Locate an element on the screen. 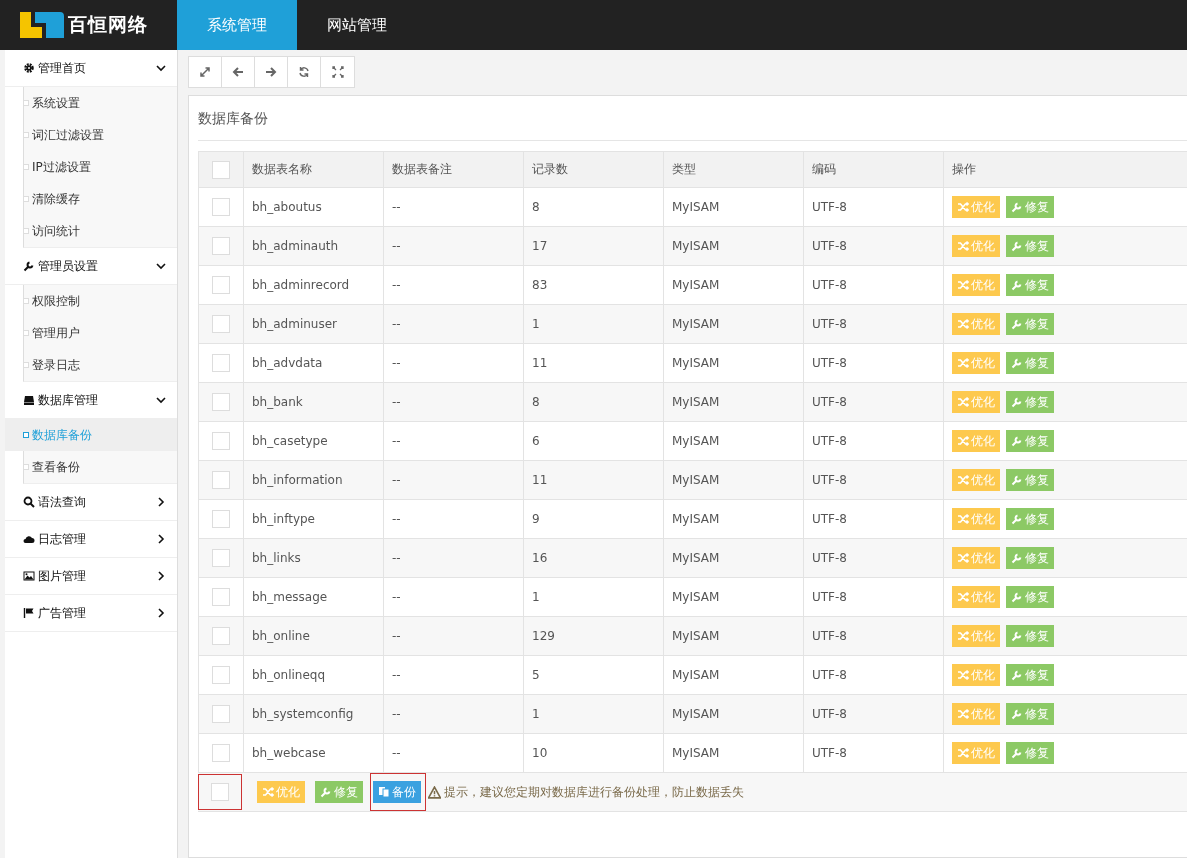  menu-group-label: 管理首页 is located at coordinates (62, 68).